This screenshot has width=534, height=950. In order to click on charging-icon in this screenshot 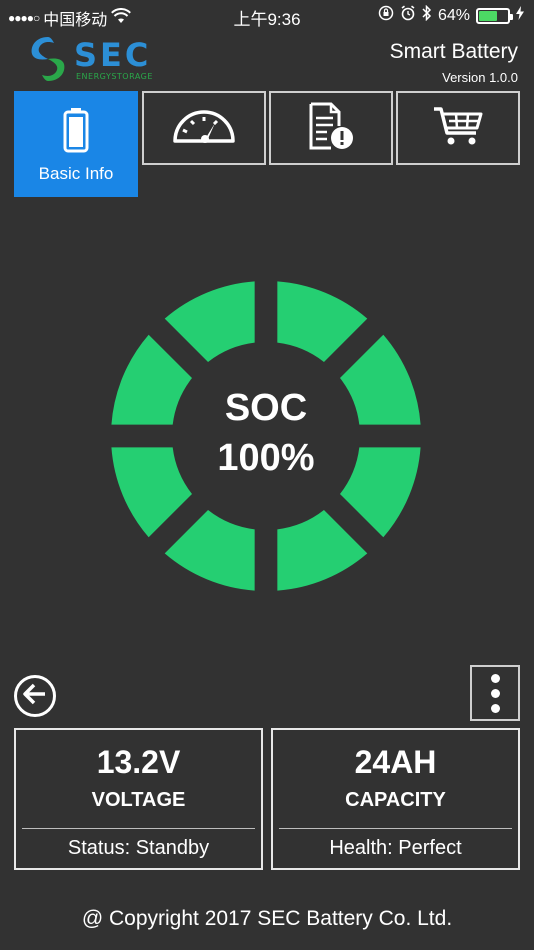, I will do `click(520, 15)`.